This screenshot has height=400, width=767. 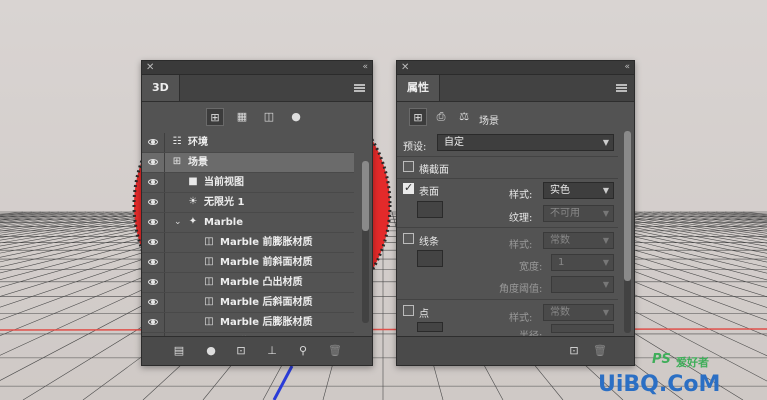 I want to click on surface-style-value: 实色, so click(x=560, y=190).